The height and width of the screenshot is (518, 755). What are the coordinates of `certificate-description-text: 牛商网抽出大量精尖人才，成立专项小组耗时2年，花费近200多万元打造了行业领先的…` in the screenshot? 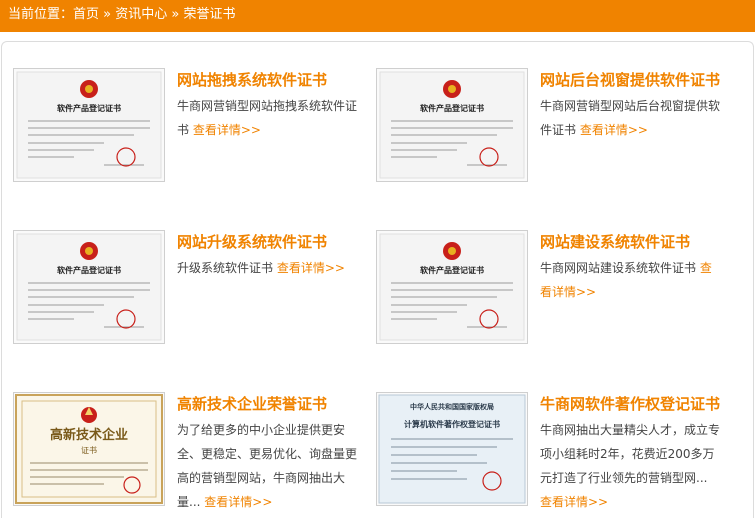 It's located at (630, 454).